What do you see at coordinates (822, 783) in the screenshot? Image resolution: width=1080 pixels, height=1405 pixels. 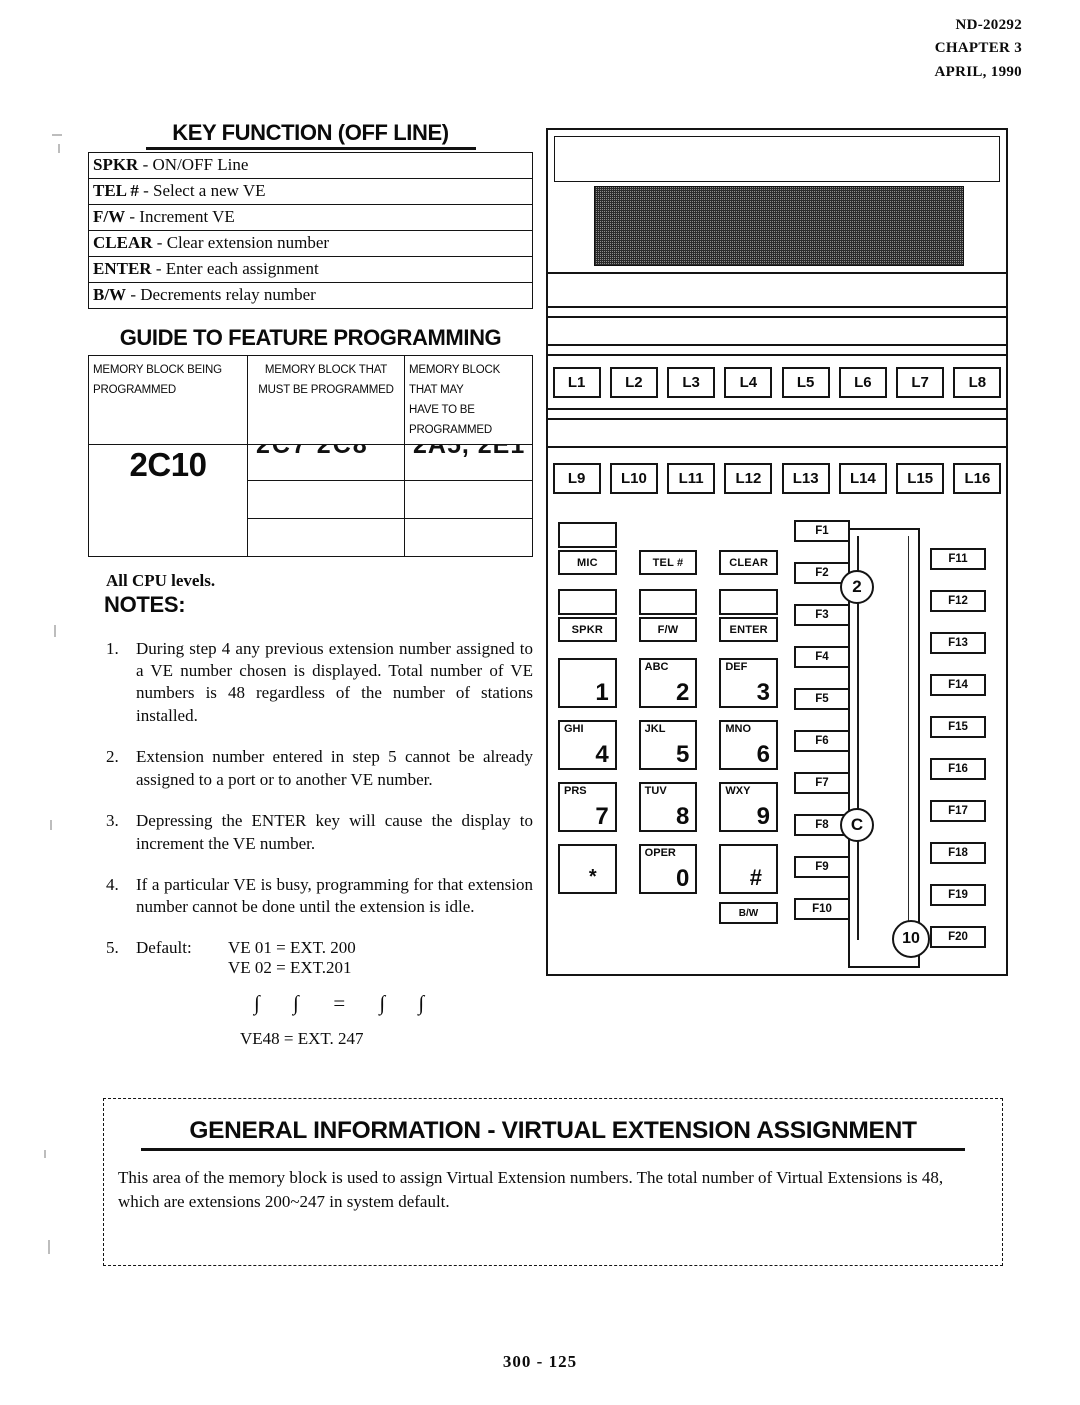 I see `feature-key-f7: F7` at bounding box center [822, 783].